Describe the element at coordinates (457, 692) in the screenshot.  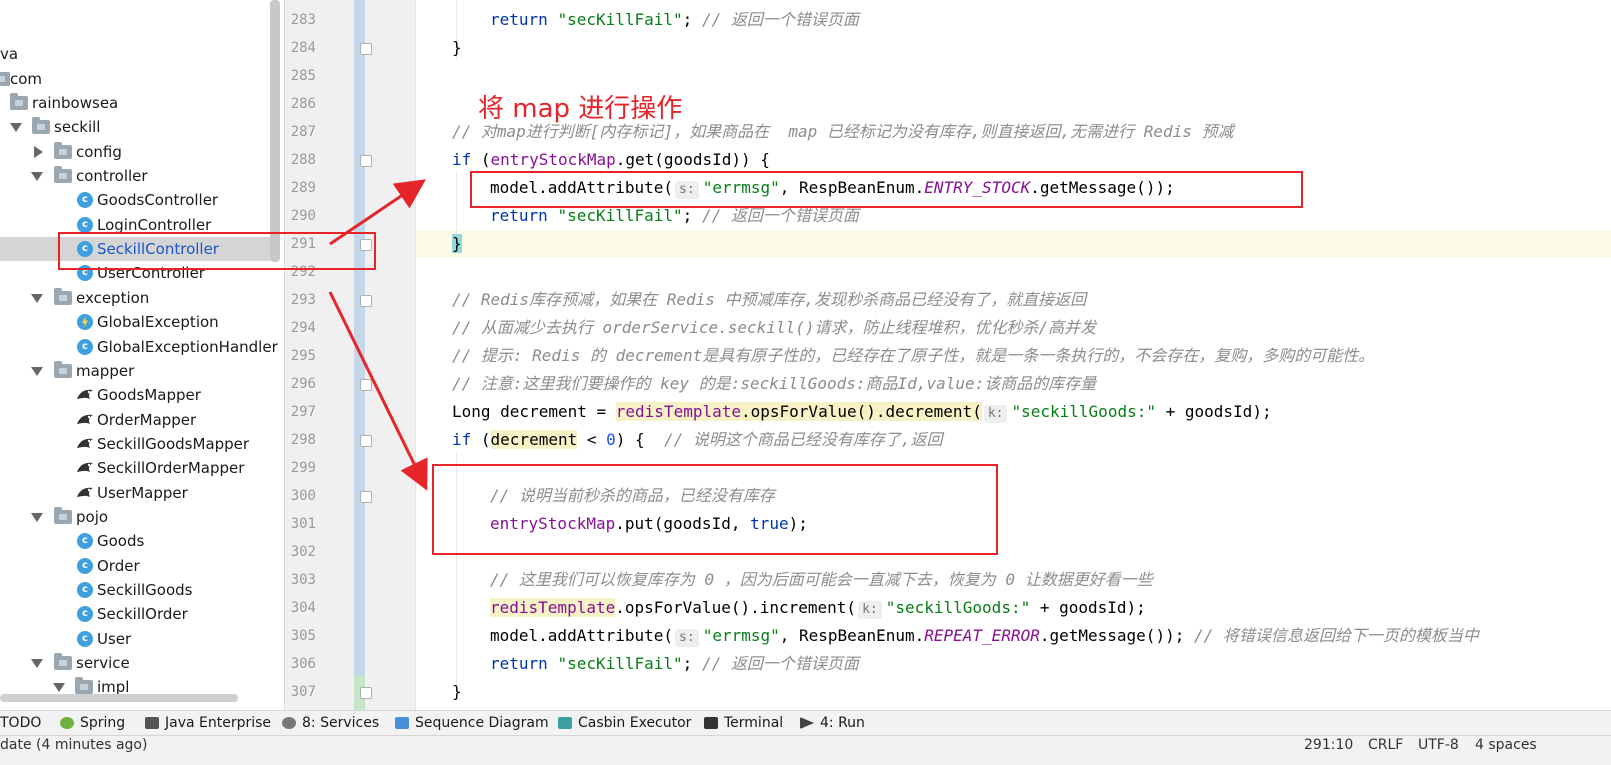
I see `code-line-307: }` at that location.